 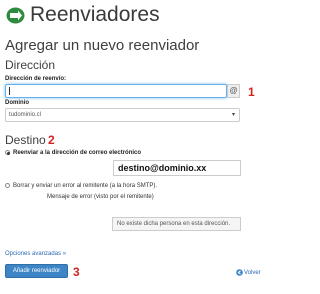 I want to click on destination-email-value: destino@dominio.xx, so click(x=162, y=168).